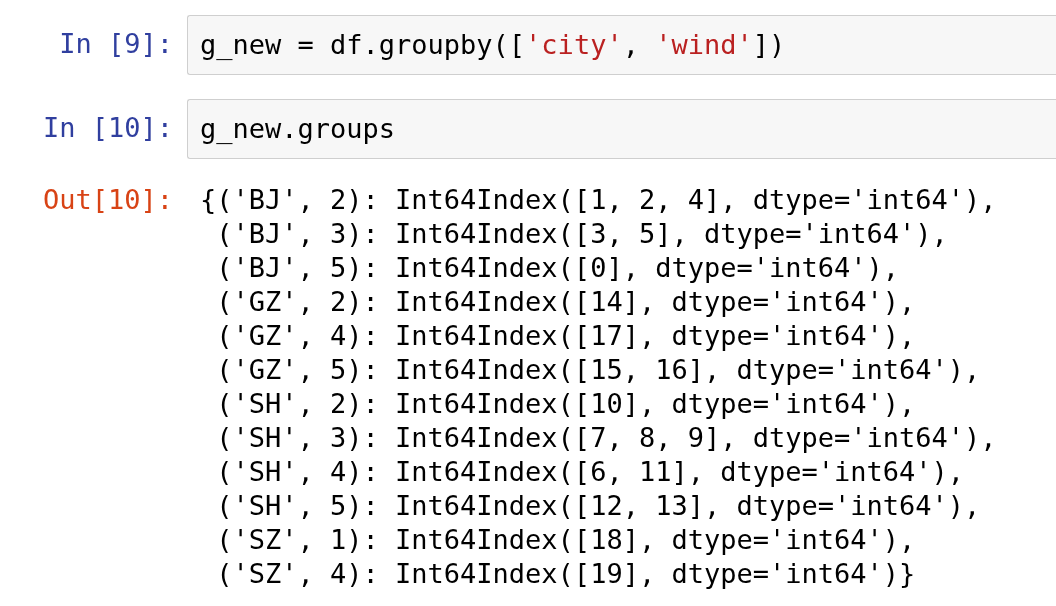 The width and height of the screenshot is (1056, 606). I want to click on output-line: ('SZ', 1): Int64Index([18], dtype='int64'),, so click(566, 540).